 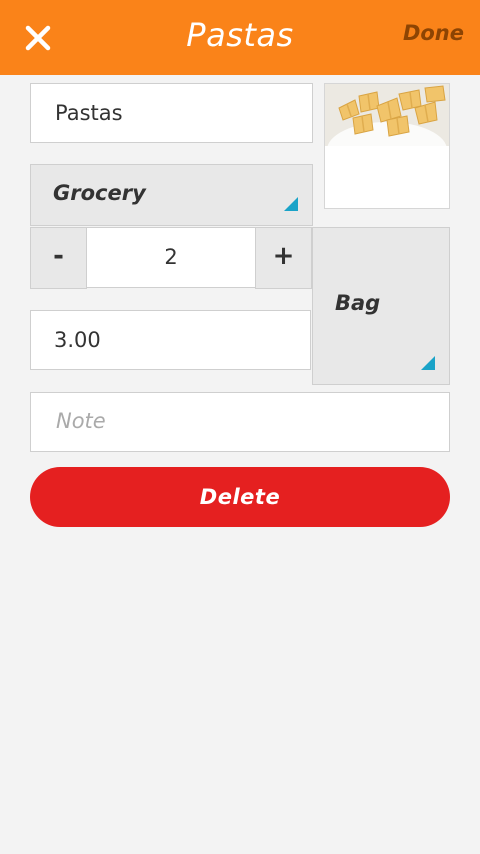 What do you see at coordinates (240, 422) in the screenshot?
I see `note-field: Note` at bounding box center [240, 422].